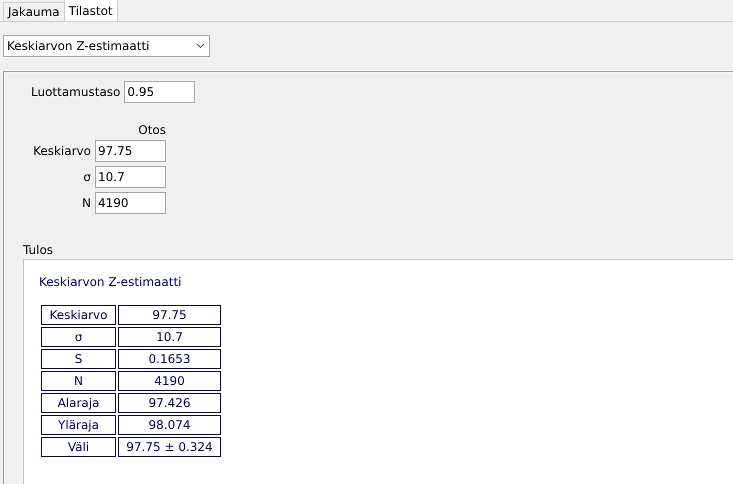  Describe the element at coordinates (130, 151) in the screenshot. I see `sample-field: 97.75` at that location.